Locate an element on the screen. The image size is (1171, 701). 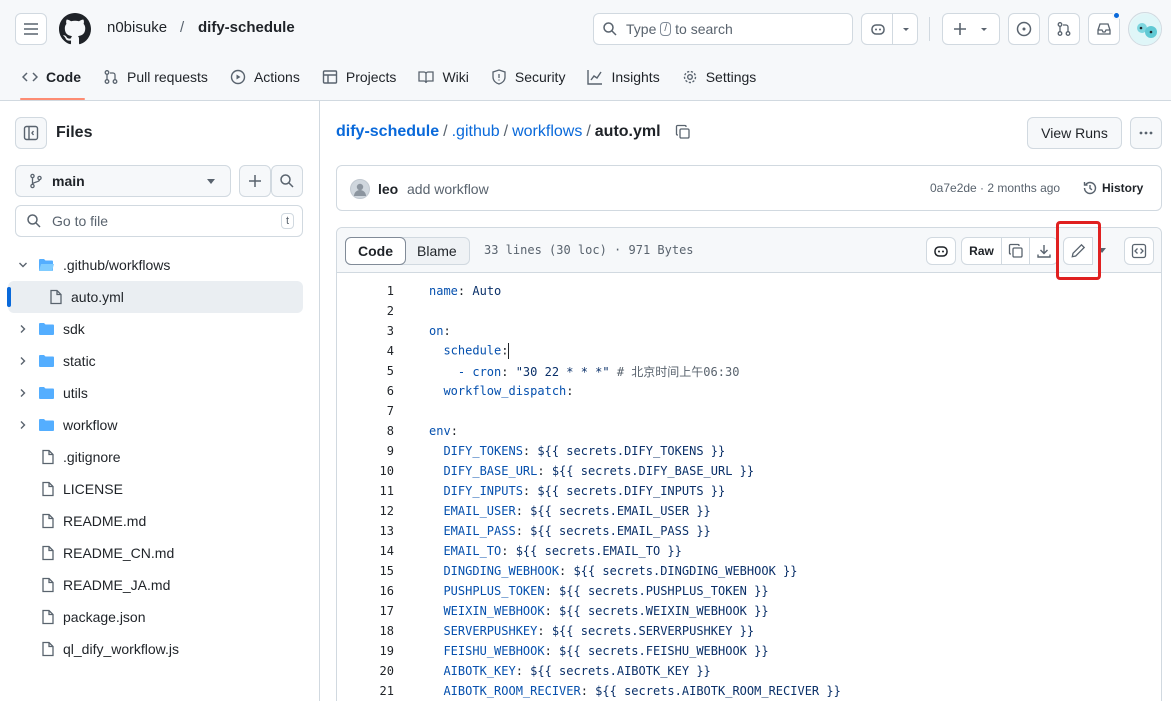
go-to-file-input: Go to file t is located at coordinates (159, 221).